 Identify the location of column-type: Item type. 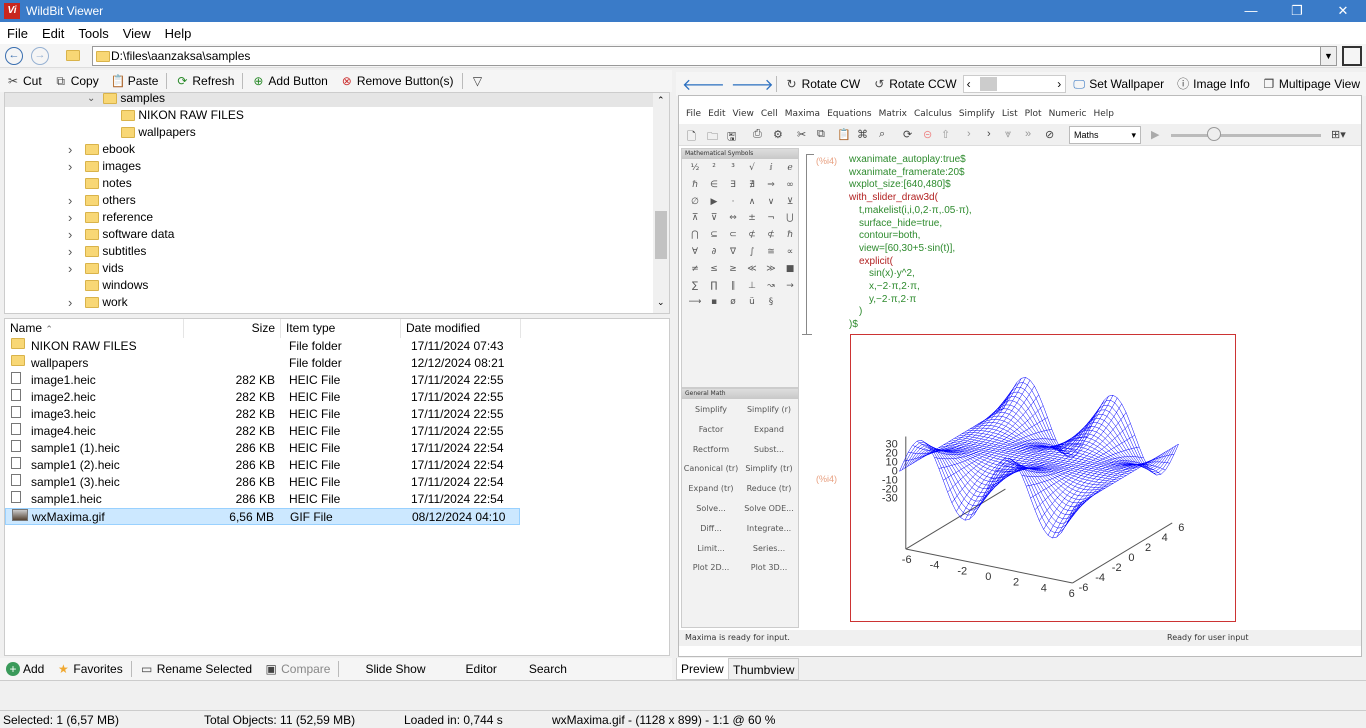
(341, 328).